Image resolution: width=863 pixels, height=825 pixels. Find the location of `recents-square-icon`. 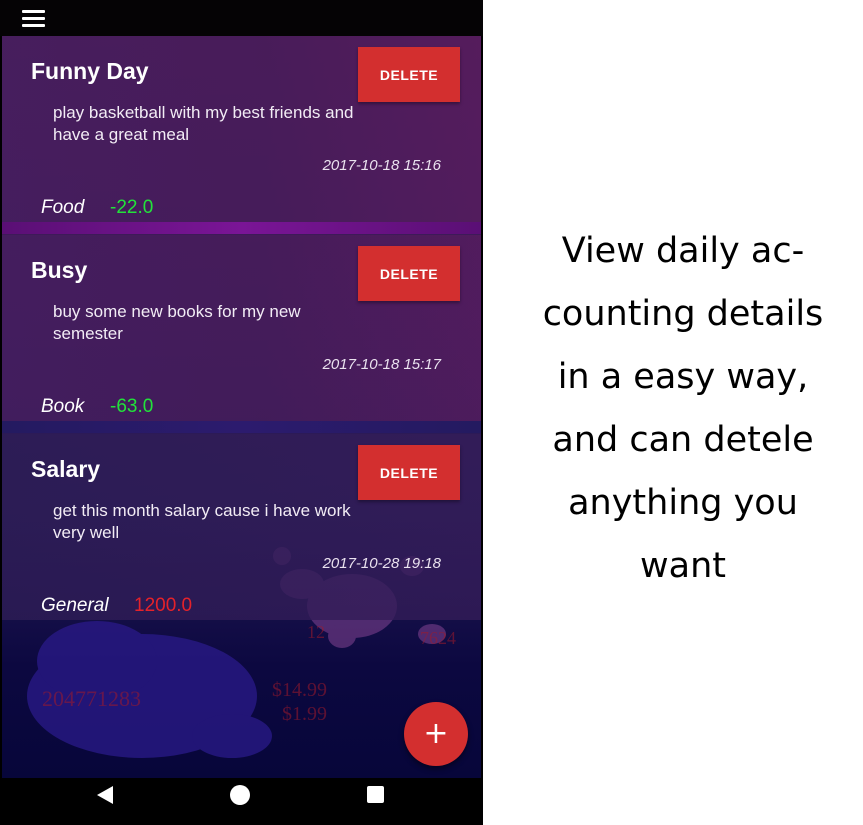

recents-square-icon is located at coordinates (375, 794).